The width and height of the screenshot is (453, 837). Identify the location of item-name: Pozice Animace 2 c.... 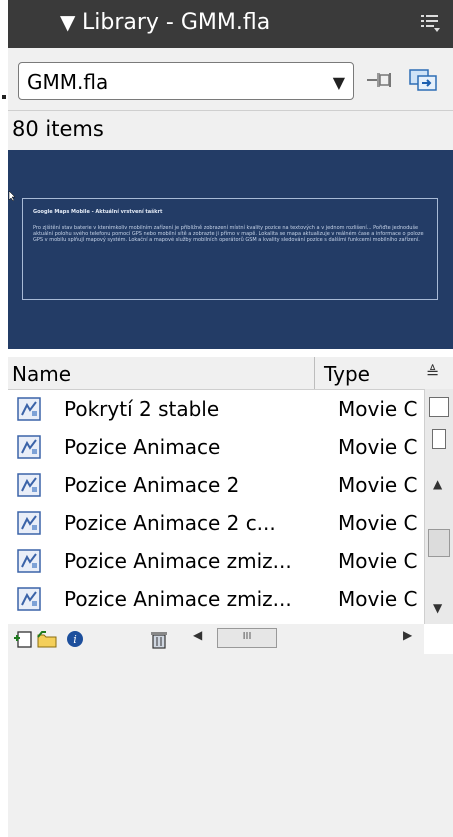
(170, 523).